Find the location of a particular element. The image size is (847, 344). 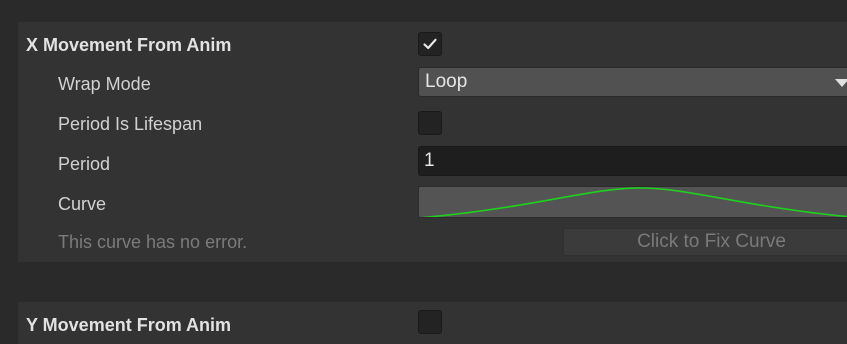

curve-status-text: This curve has no error. is located at coordinates (153, 242).